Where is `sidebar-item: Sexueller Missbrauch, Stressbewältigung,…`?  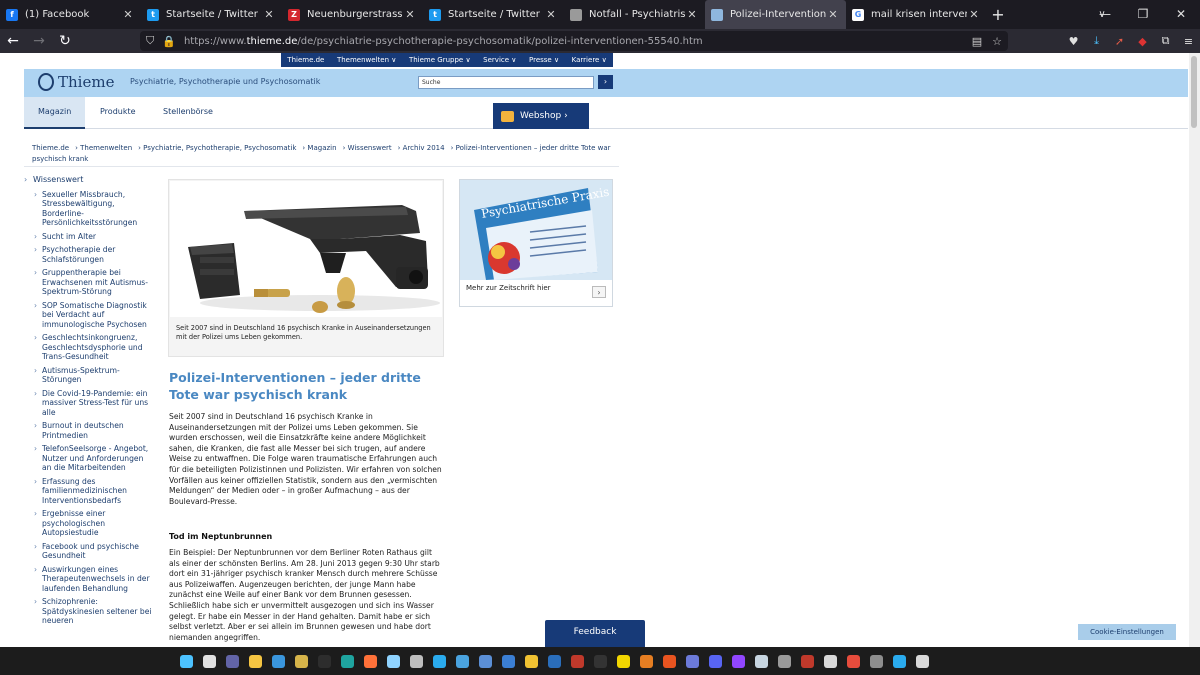 sidebar-item: Sexueller Missbrauch, Stressbewältigung,… is located at coordinates (89, 209).